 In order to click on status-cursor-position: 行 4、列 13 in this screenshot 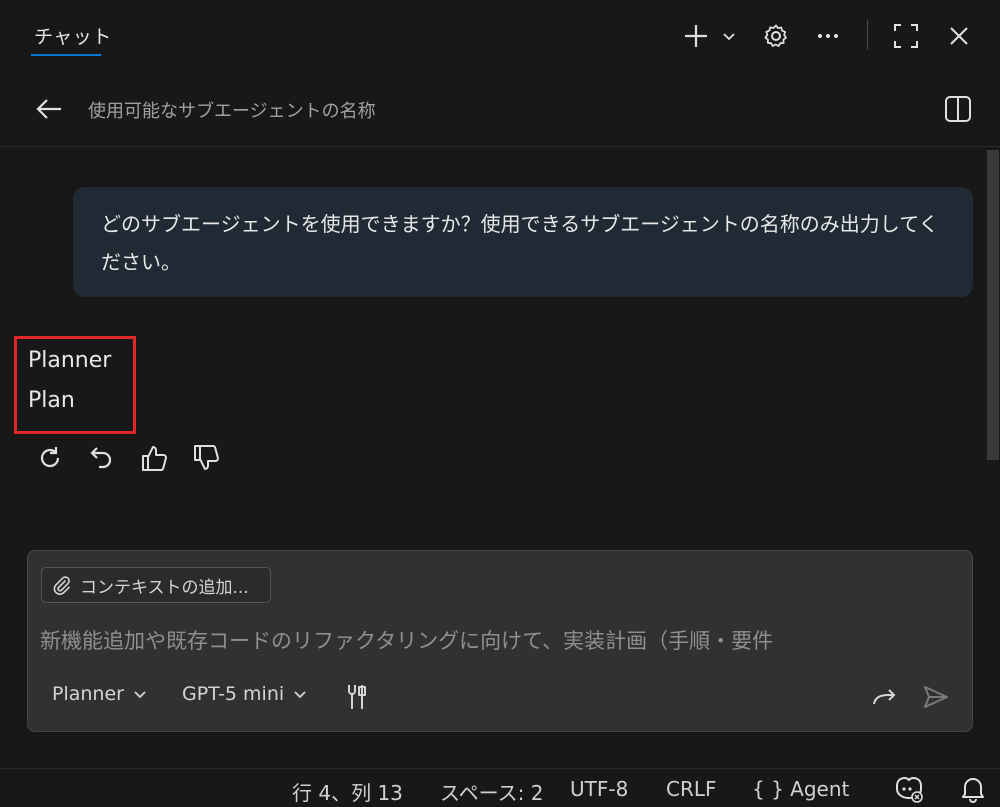, I will do `click(347, 791)`.